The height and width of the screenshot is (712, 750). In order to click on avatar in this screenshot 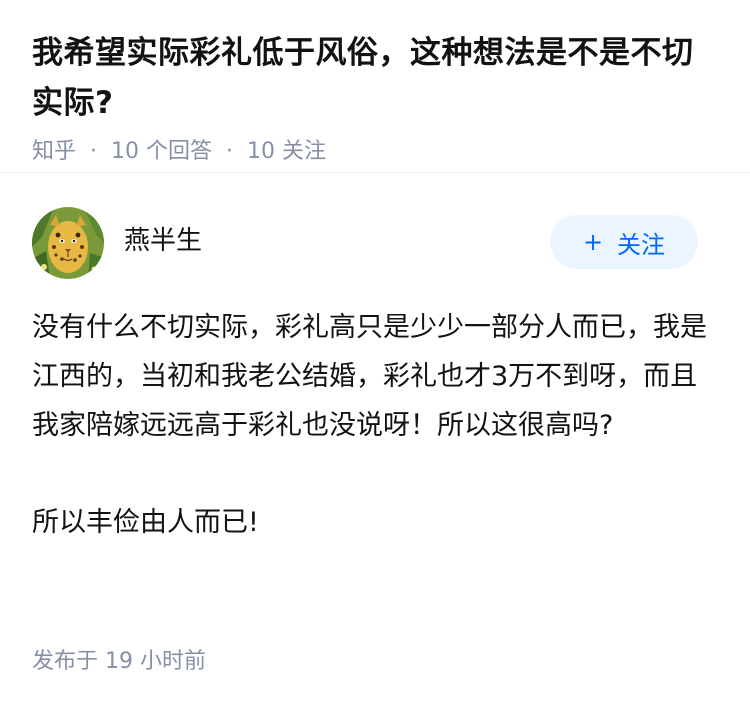, I will do `click(68, 243)`.